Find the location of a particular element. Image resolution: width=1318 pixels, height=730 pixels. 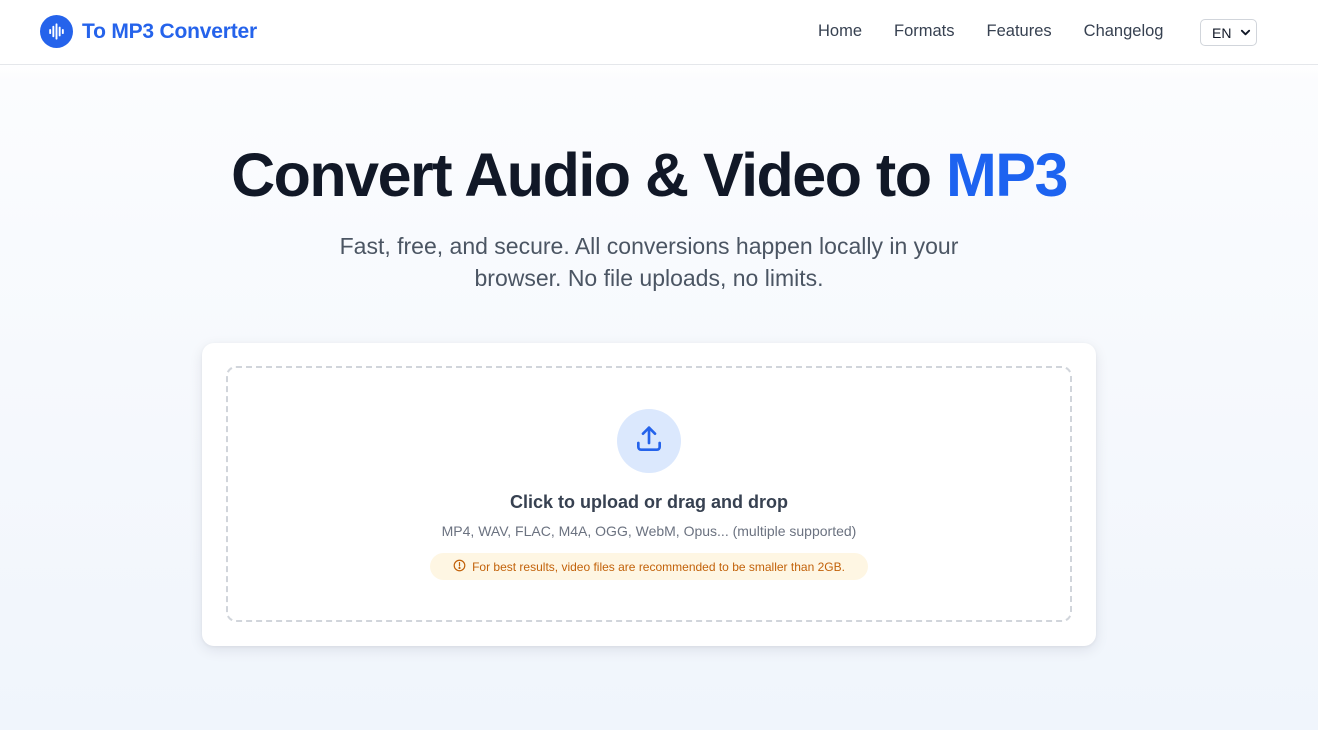

logo: To MP3 Converter is located at coordinates (148, 31).